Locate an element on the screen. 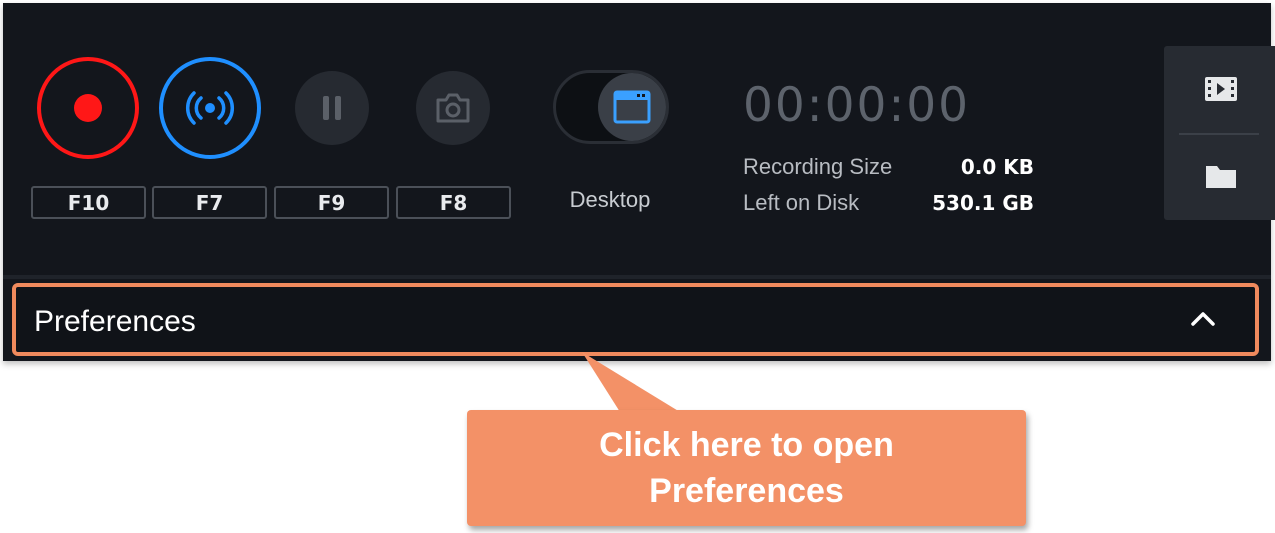  capture-mode-toggle is located at coordinates (611, 107).